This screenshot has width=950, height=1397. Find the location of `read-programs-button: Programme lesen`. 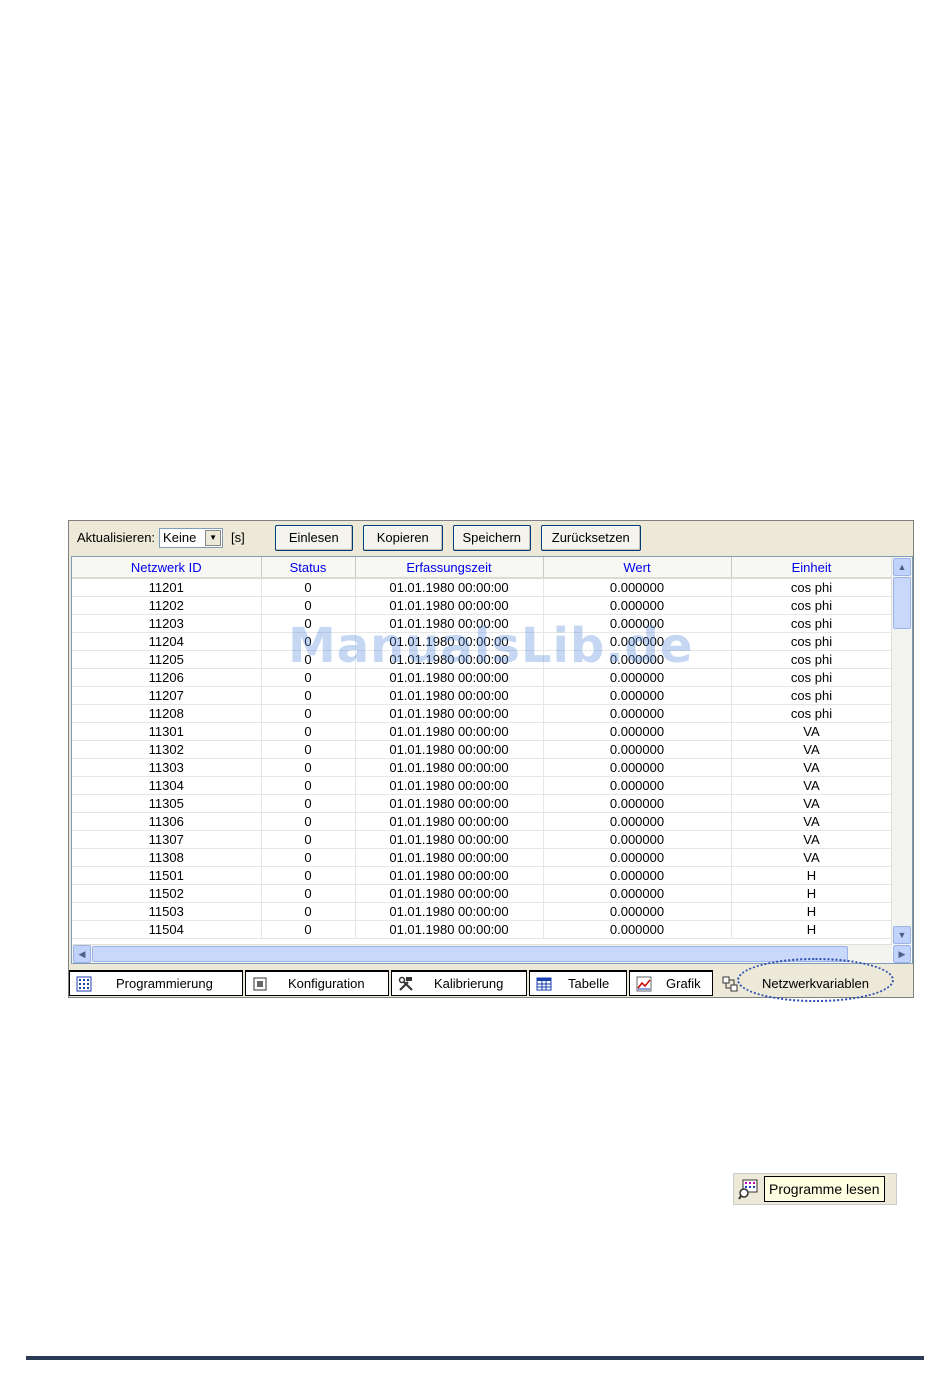

read-programs-button: Programme lesen is located at coordinates (815, 1189).